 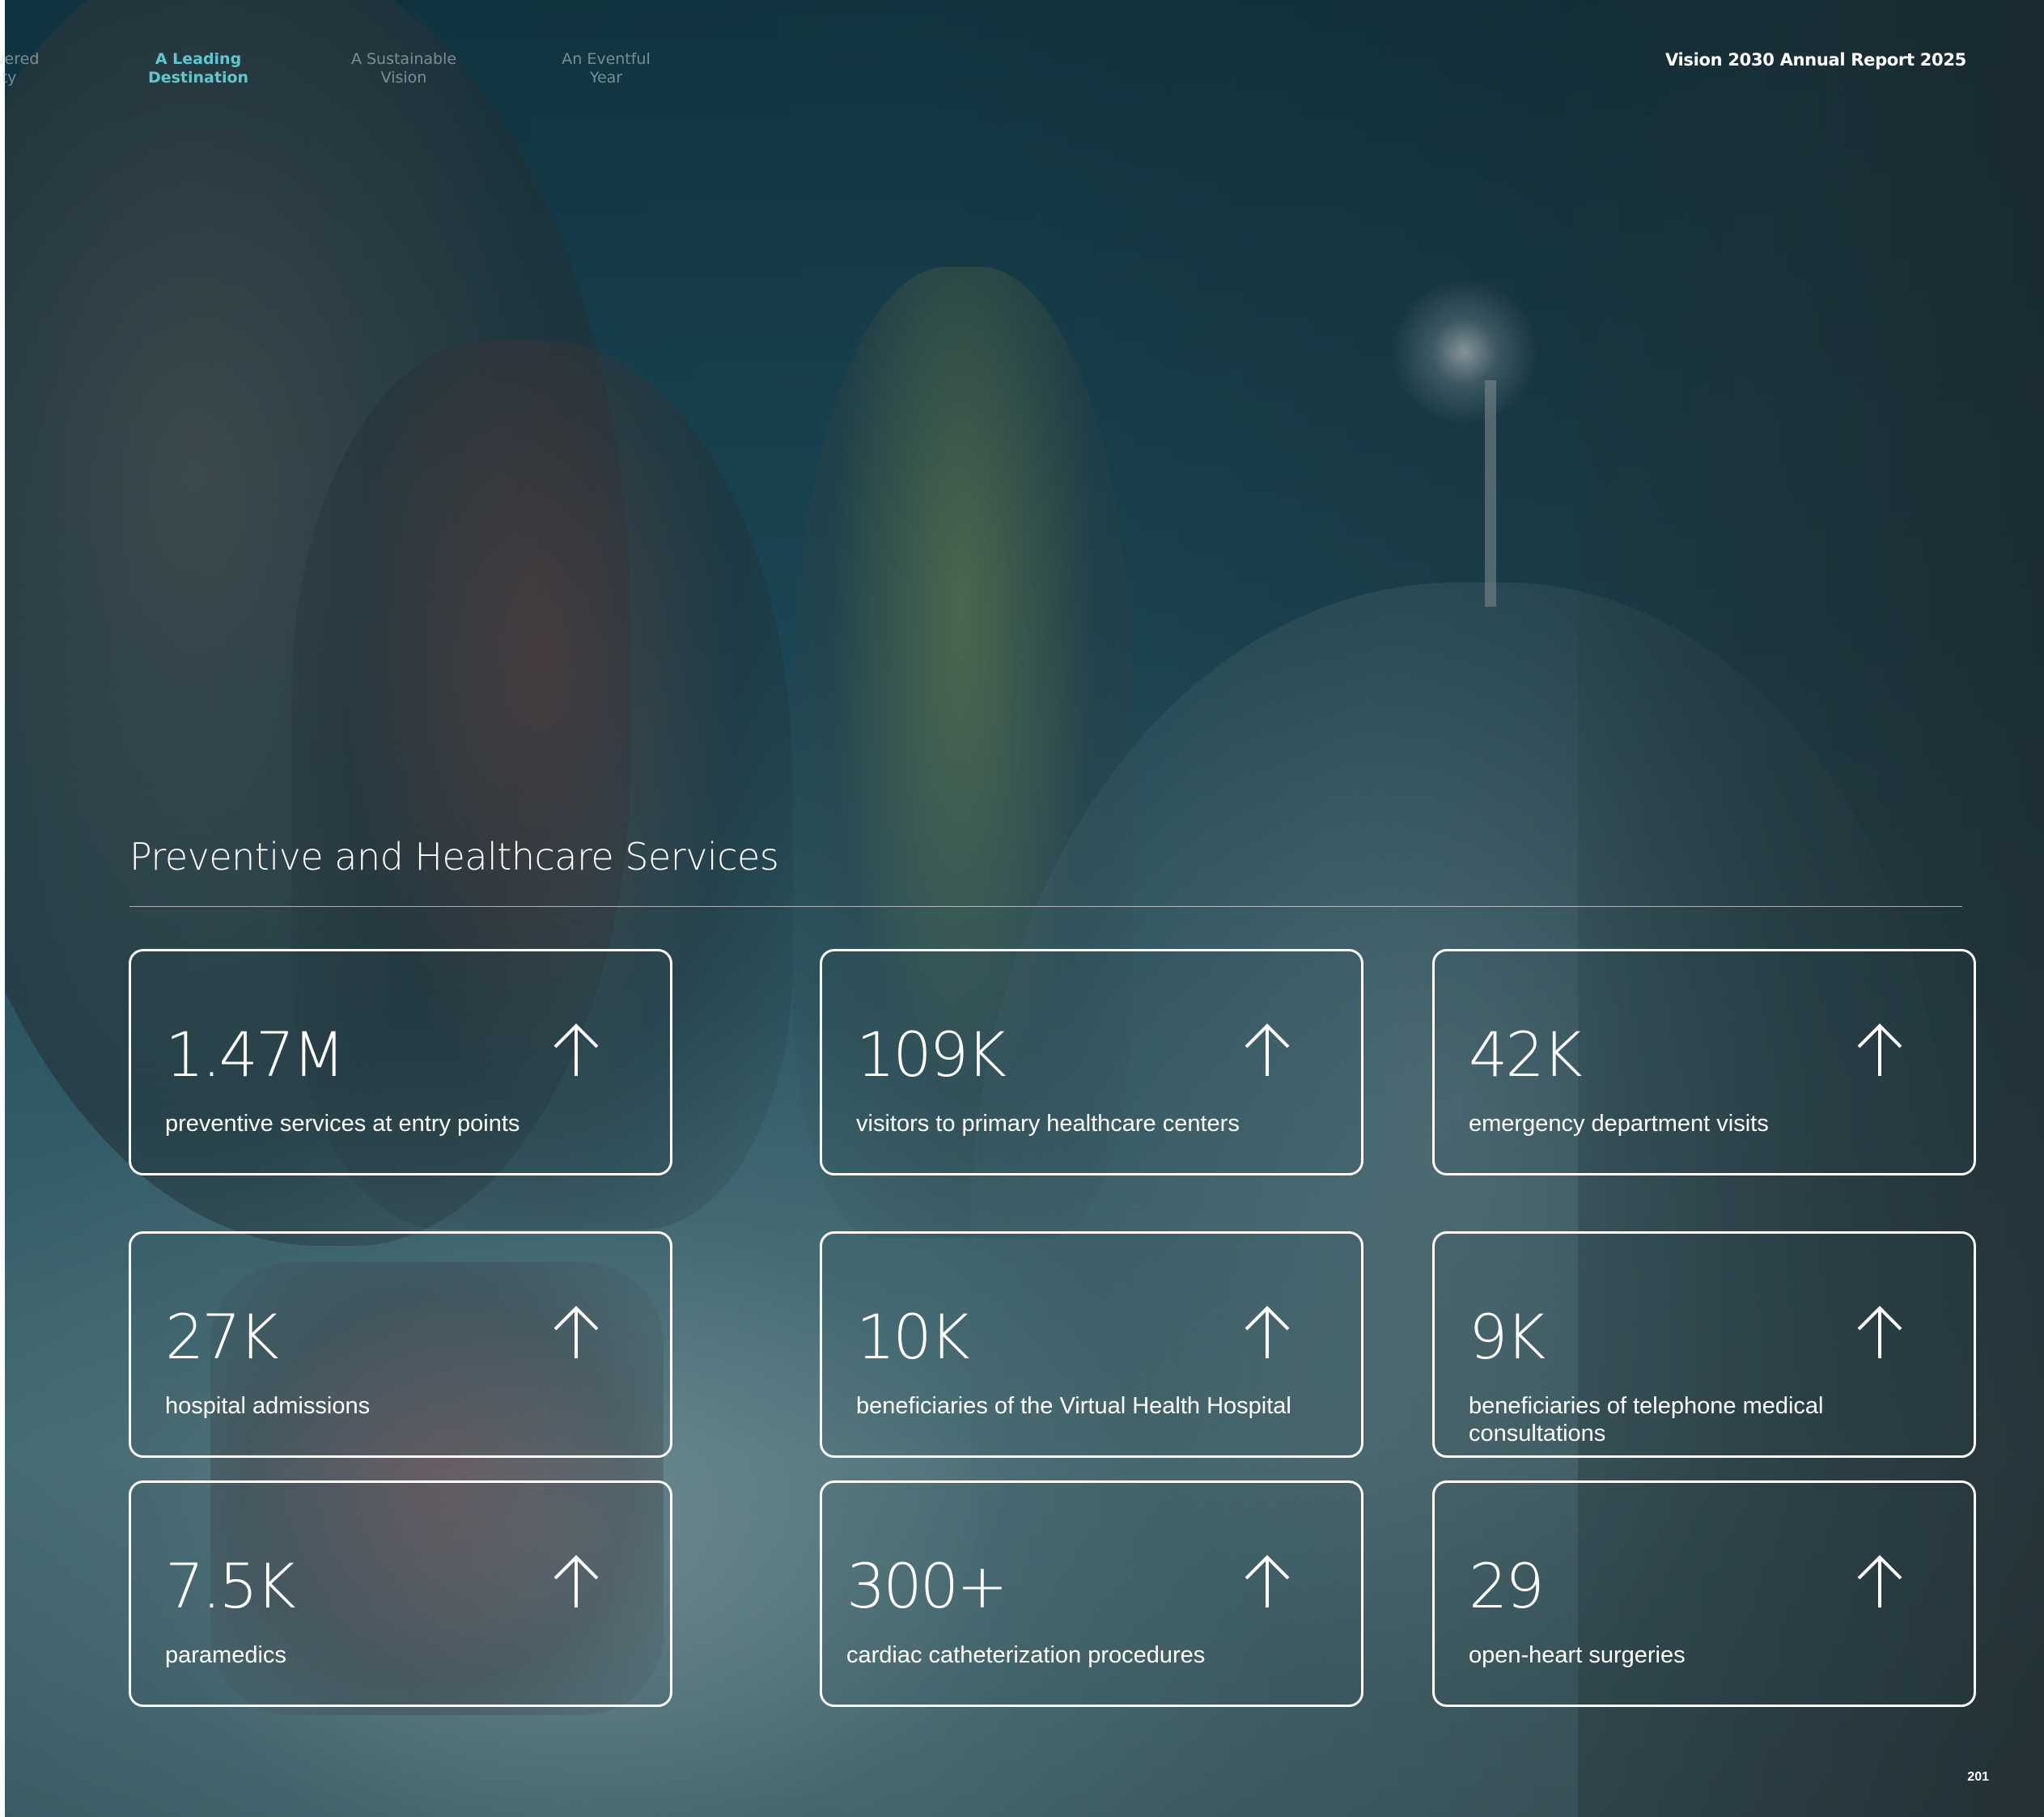 What do you see at coordinates (230, 1586) in the screenshot?
I see `stat-value: 7.5K` at bounding box center [230, 1586].